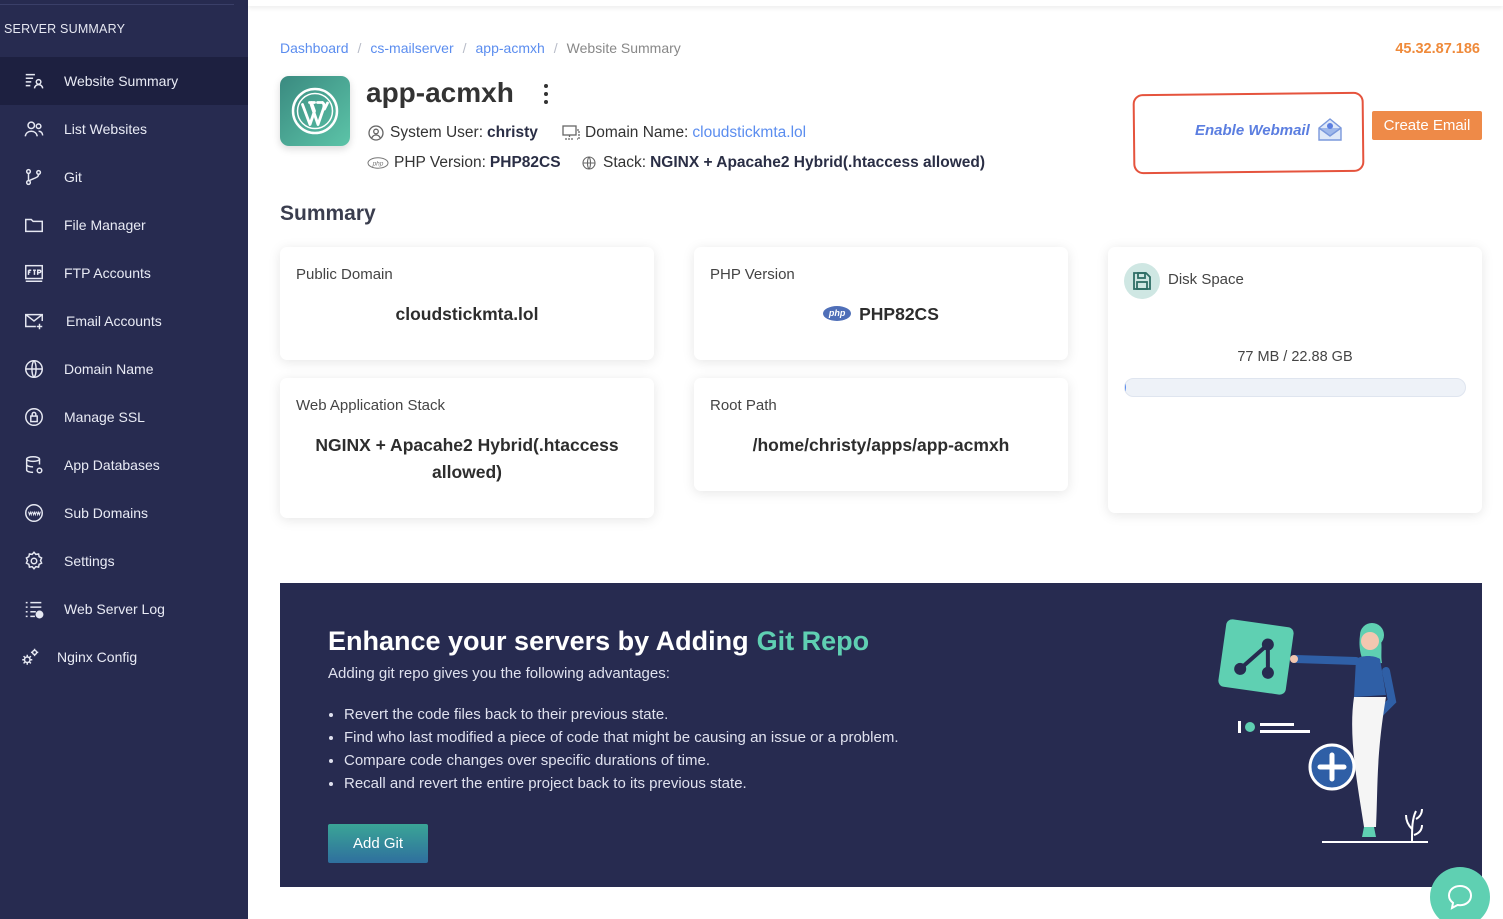  Describe the element at coordinates (749, 133) in the screenshot. I see `domain-link: cloudstickmta.lol` at that location.